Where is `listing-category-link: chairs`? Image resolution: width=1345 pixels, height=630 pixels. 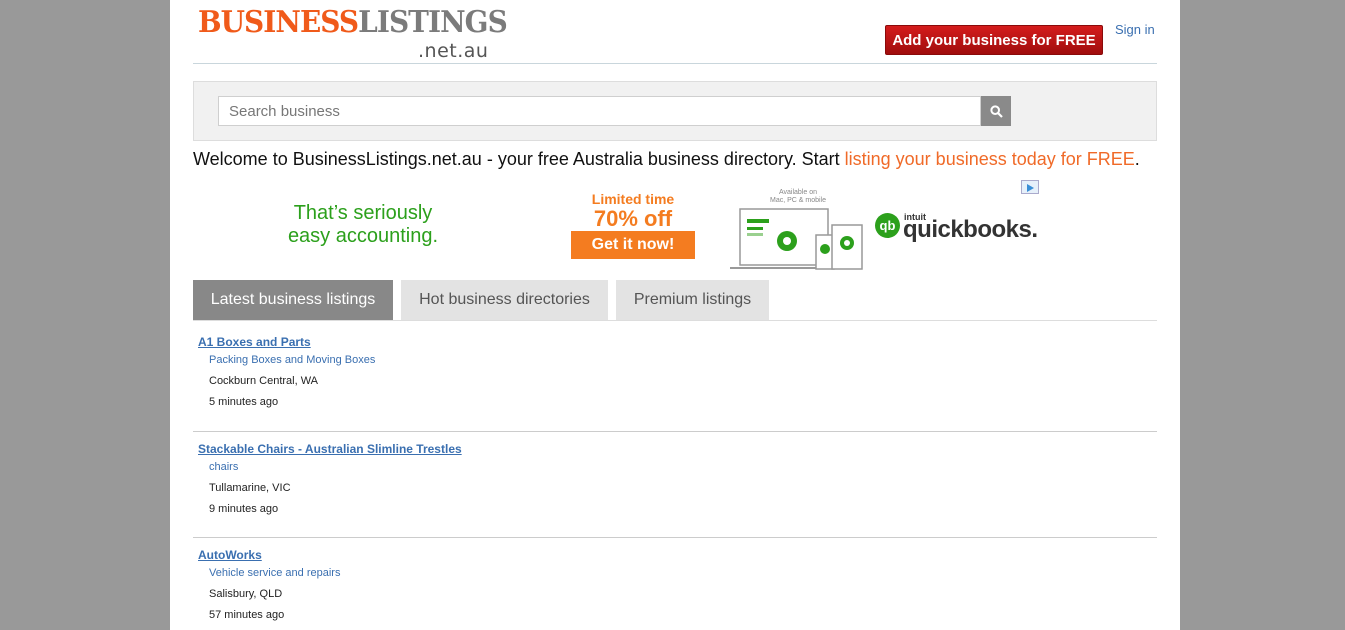 listing-category-link: chairs is located at coordinates (223, 467).